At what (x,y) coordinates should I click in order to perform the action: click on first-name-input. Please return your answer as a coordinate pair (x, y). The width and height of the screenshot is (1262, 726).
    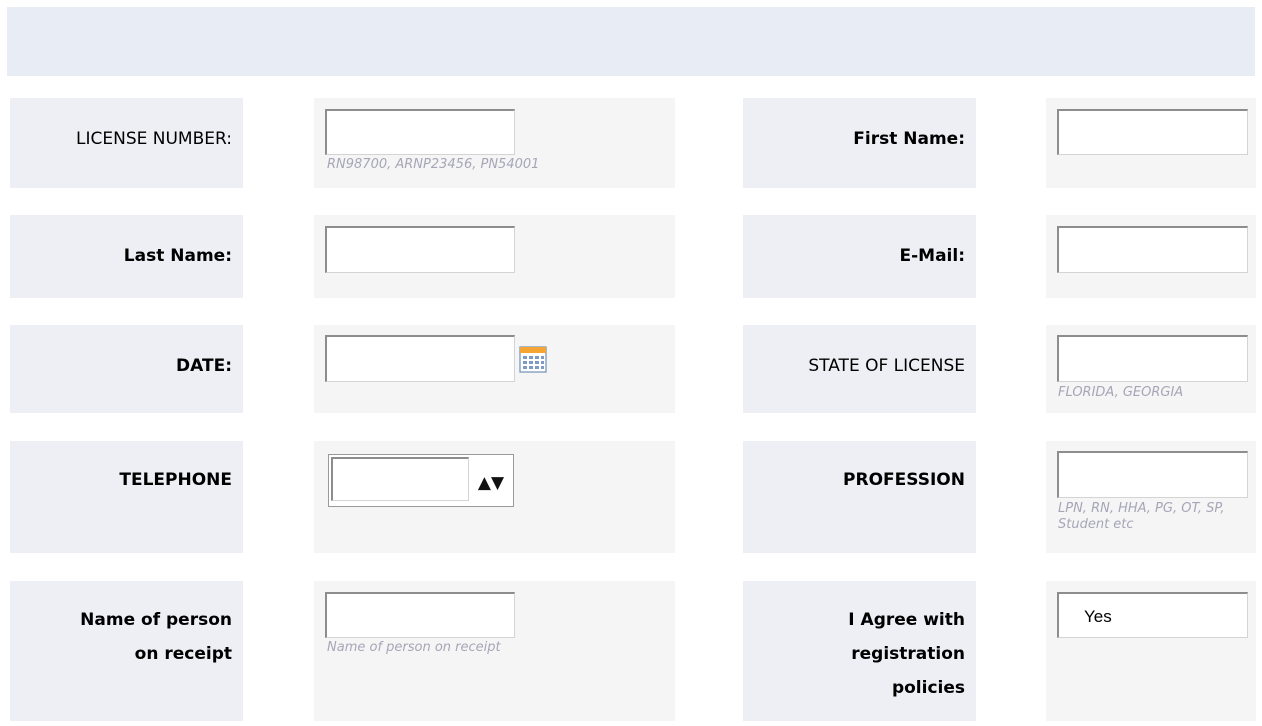
    Looking at the image, I should click on (1152, 132).